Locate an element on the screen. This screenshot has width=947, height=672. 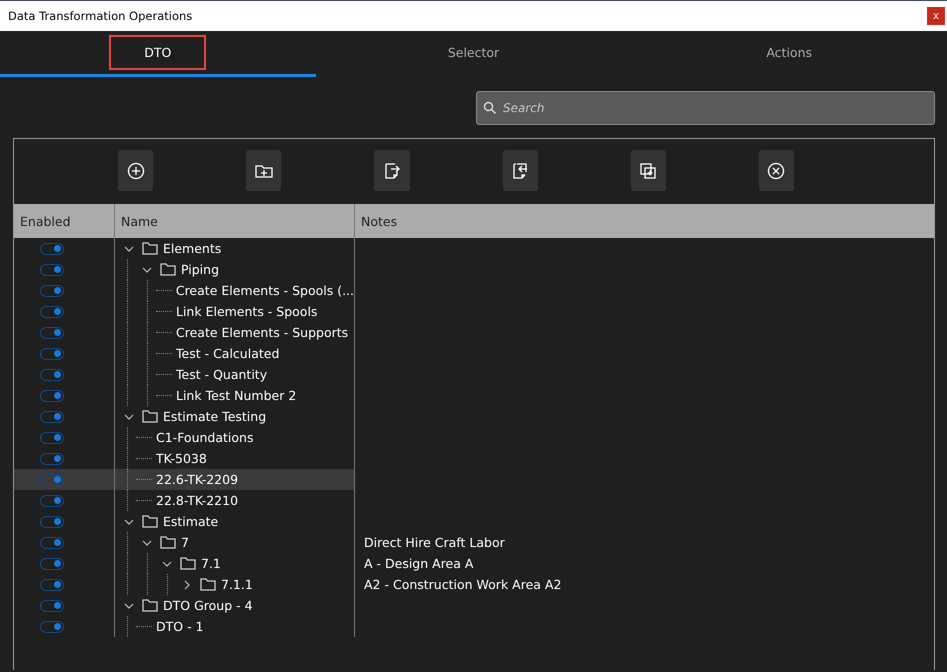
delete-button is located at coordinates (776, 170).